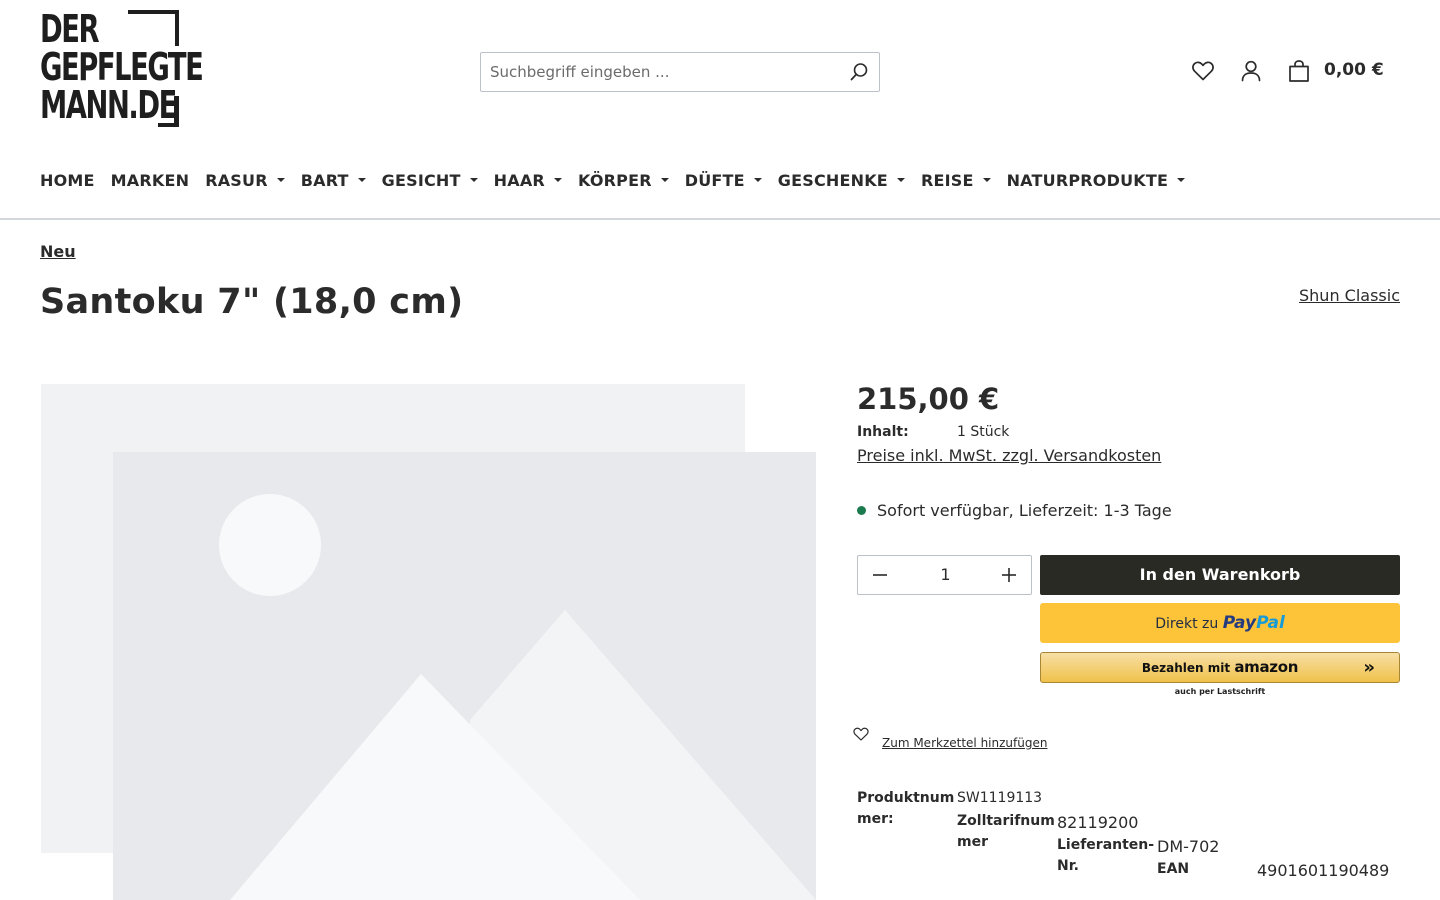 Image resolution: width=1440 pixels, height=900 pixels. I want to click on search-button, so click(859, 72).